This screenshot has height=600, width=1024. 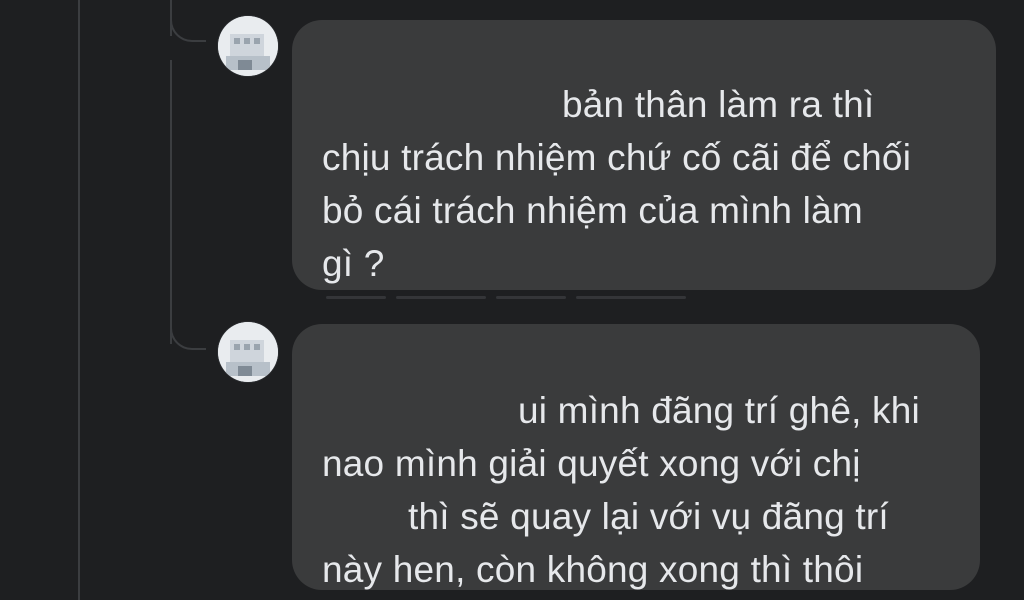 What do you see at coordinates (719, 410) in the screenshot?
I see `comment-text-line: ui mình đãng trí ghê, khi` at bounding box center [719, 410].